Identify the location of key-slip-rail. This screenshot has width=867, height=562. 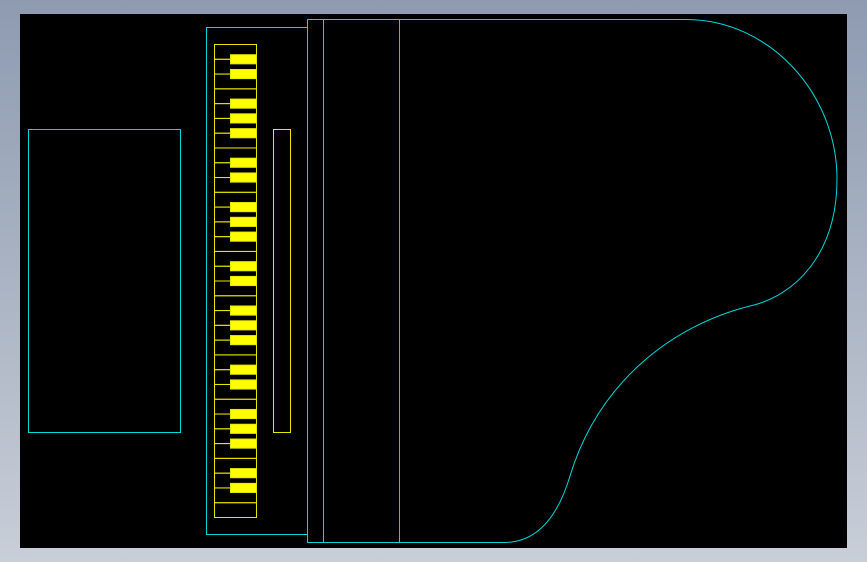
(315, 281).